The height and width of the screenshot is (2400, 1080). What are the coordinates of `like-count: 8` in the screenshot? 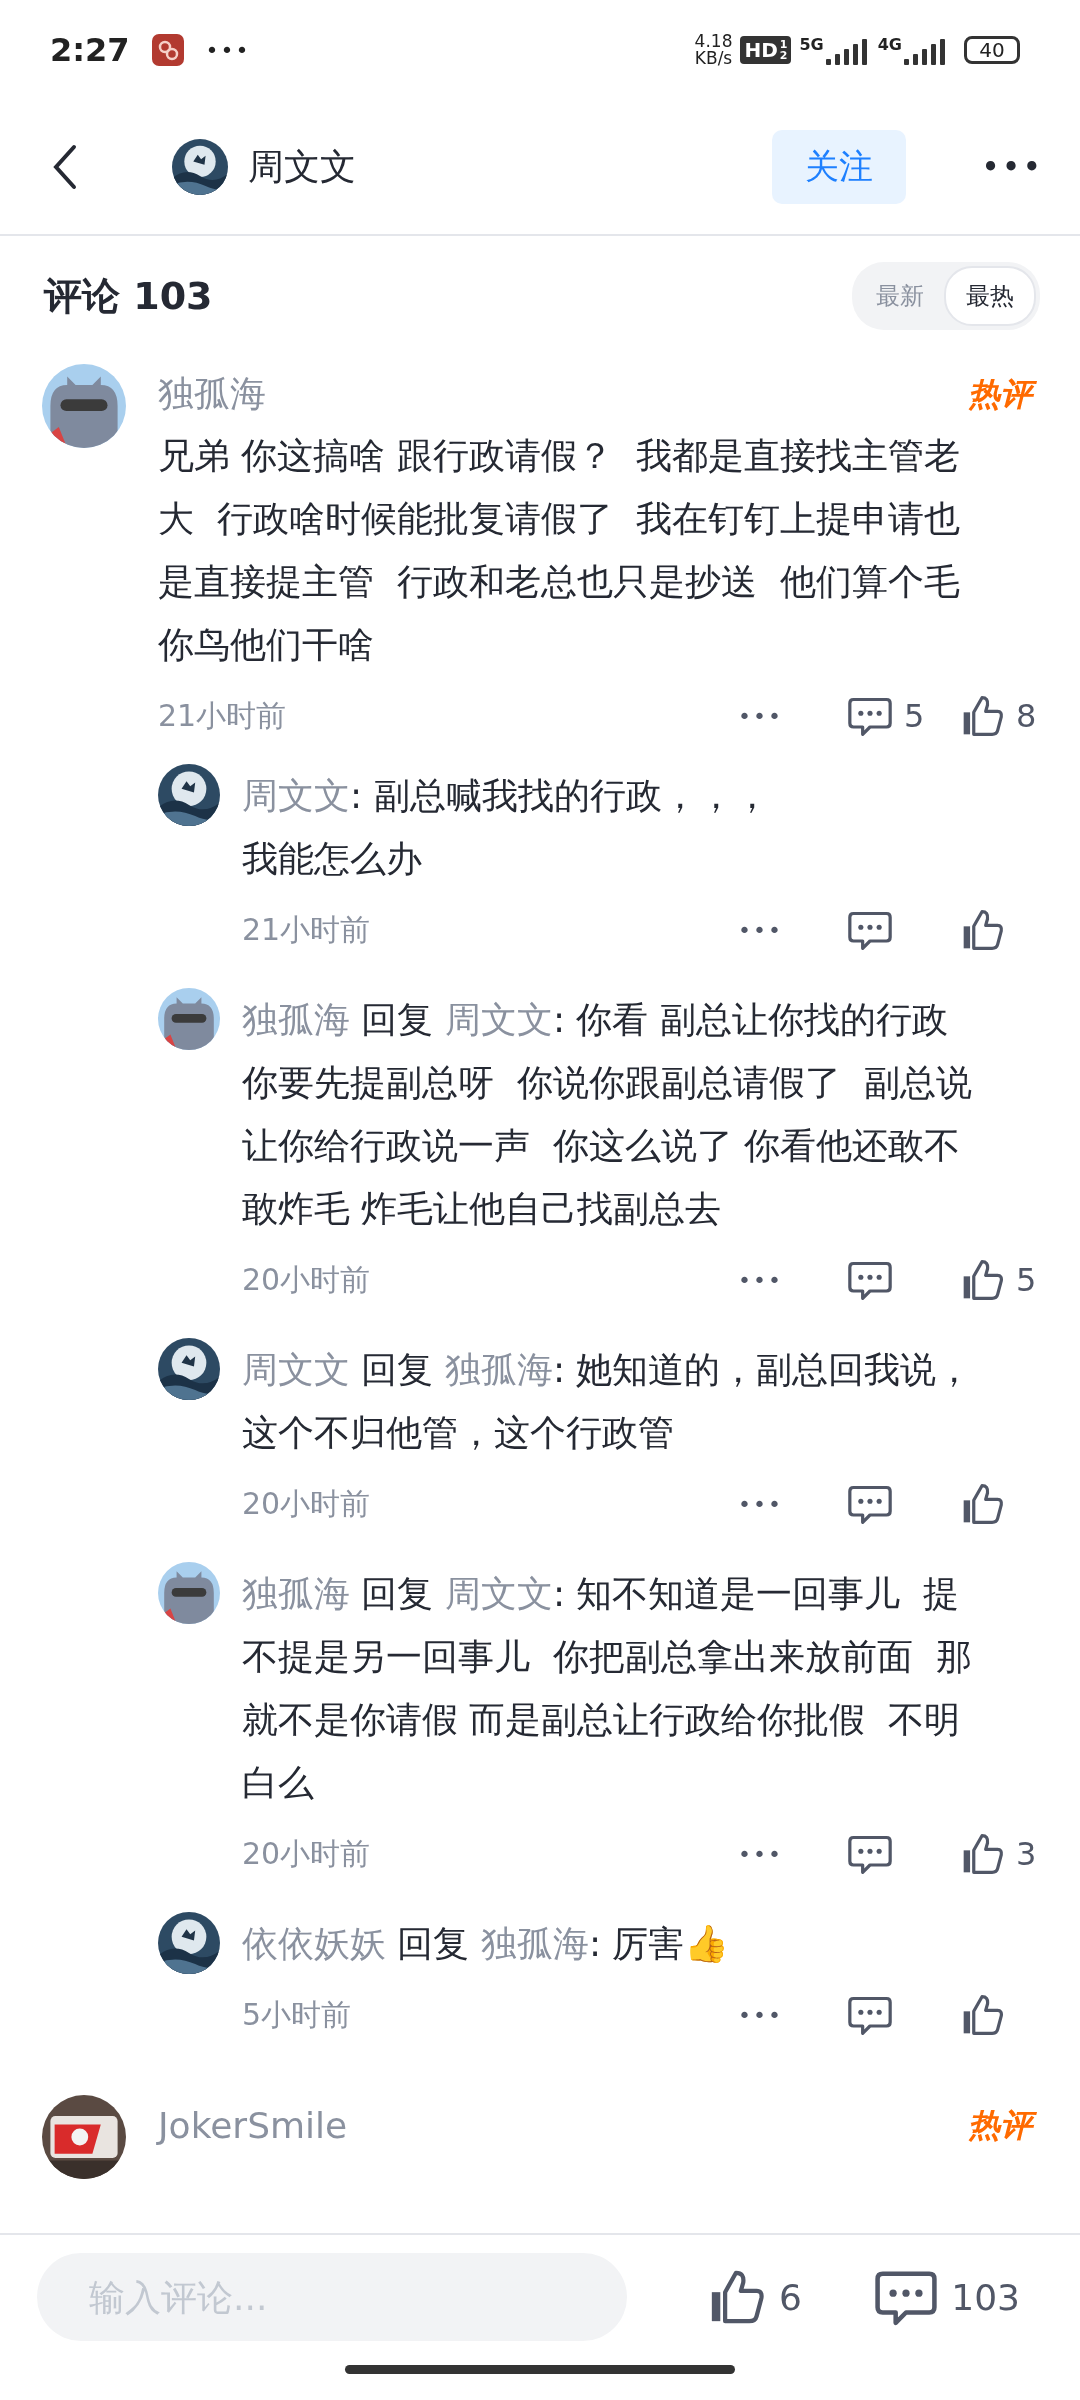 It's located at (1026, 716).